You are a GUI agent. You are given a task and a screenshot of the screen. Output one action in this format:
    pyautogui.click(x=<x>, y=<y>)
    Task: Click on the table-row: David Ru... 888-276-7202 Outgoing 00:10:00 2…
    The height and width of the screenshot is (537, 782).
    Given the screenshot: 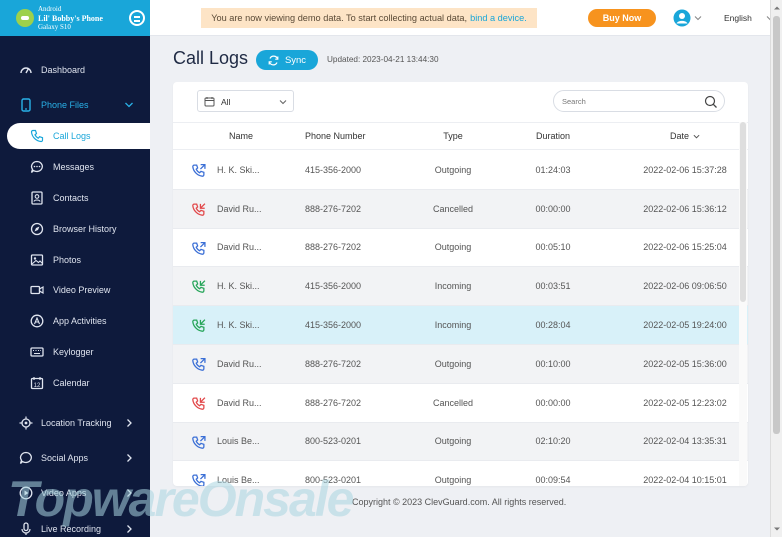 What is the action you would take?
    pyautogui.click(x=460, y=364)
    